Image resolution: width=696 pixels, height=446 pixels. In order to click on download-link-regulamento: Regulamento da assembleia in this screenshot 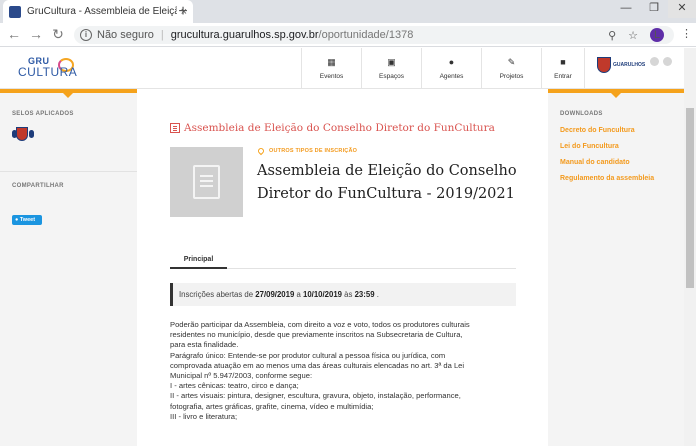, I will do `click(607, 178)`.